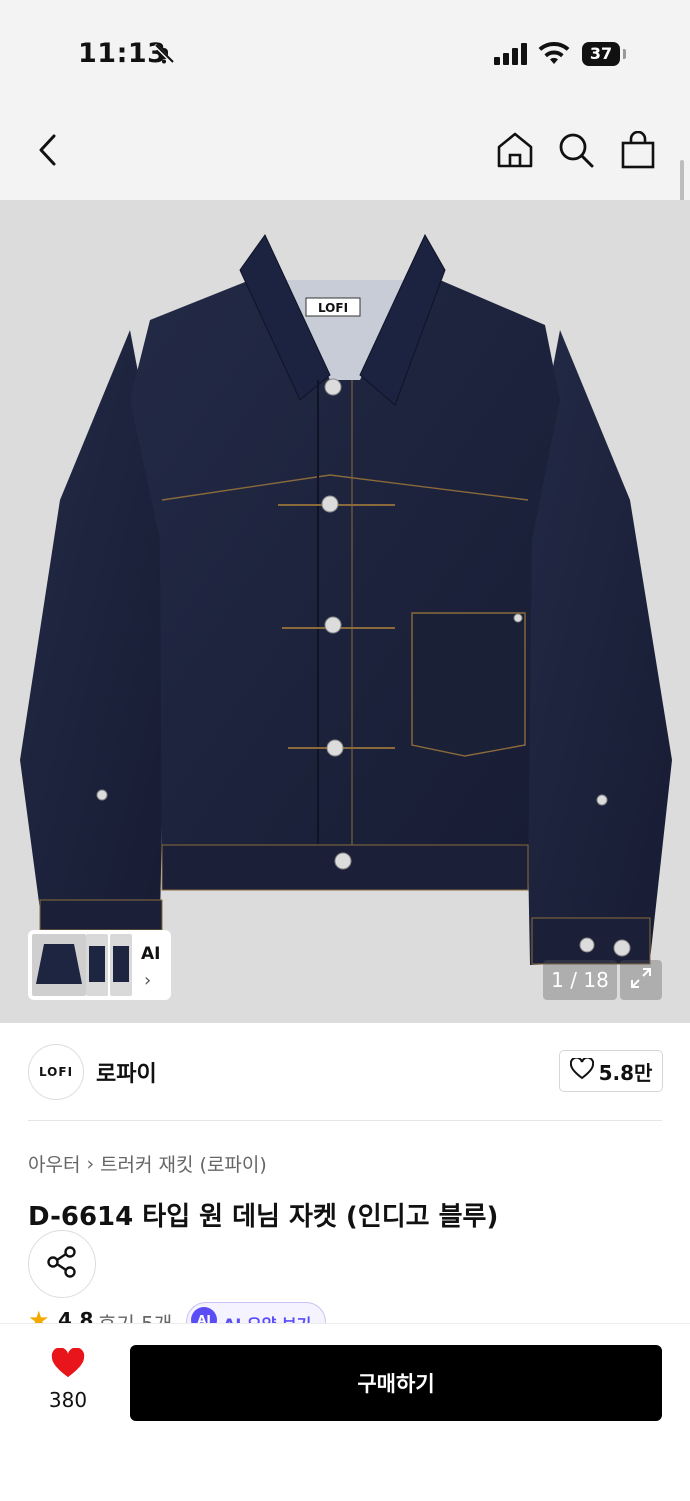  Describe the element at coordinates (56, 1072) in the screenshot. I see `brand-logo: LOFI` at that location.